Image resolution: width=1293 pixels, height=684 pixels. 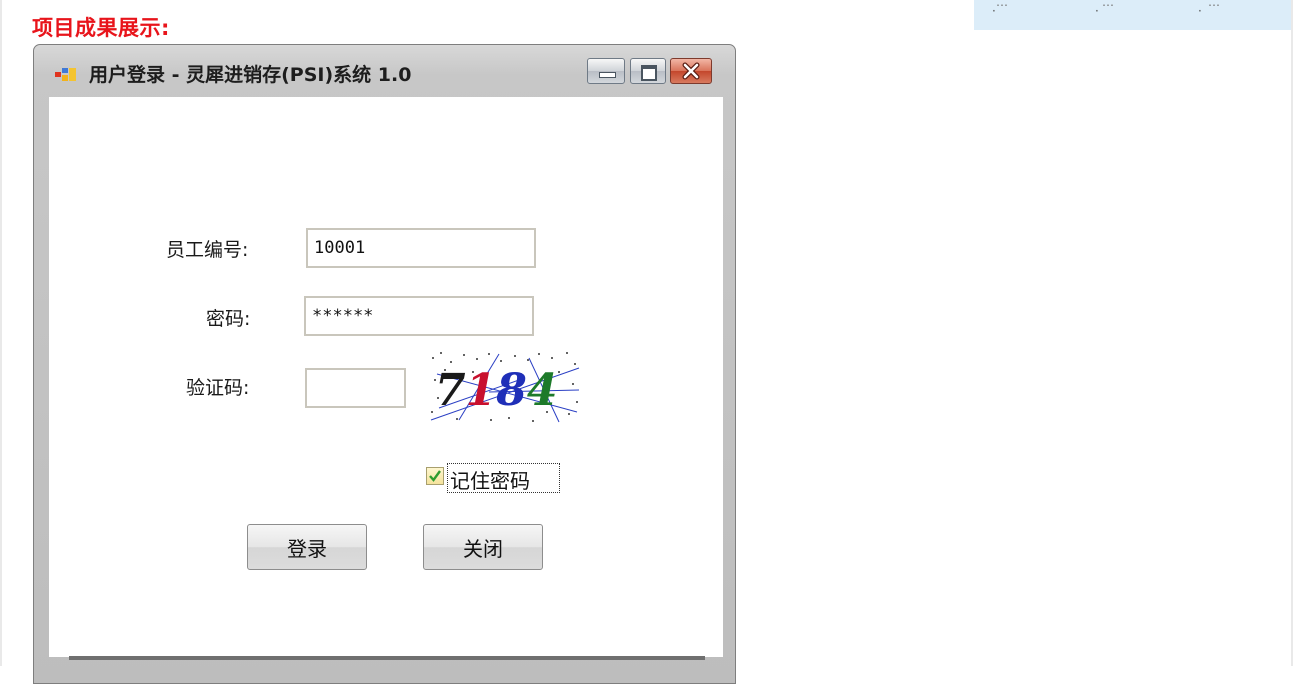 What do you see at coordinates (218, 388) in the screenshot?
I see `captcha-label: 验证码:` at bounding box center [218, 388].